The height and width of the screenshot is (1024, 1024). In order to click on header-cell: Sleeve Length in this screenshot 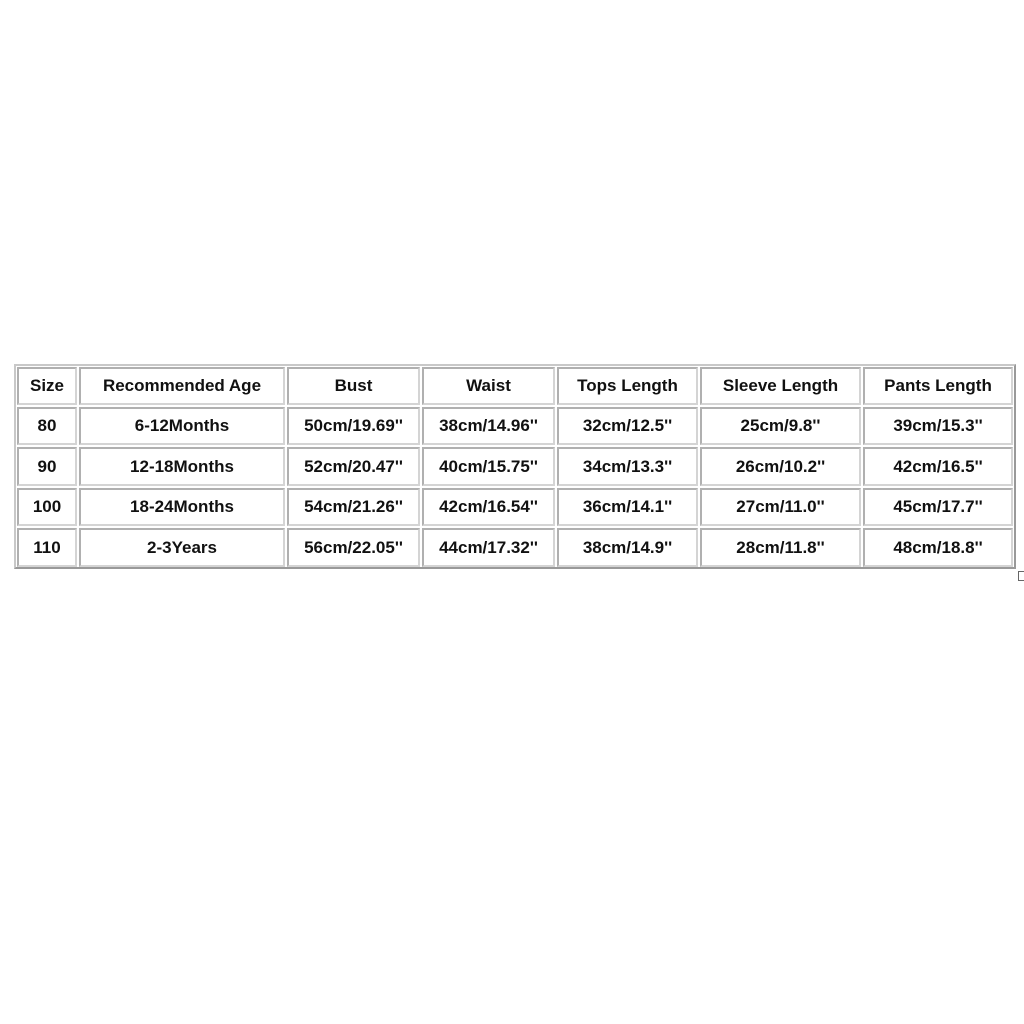, I will do `click(780, 386)`.